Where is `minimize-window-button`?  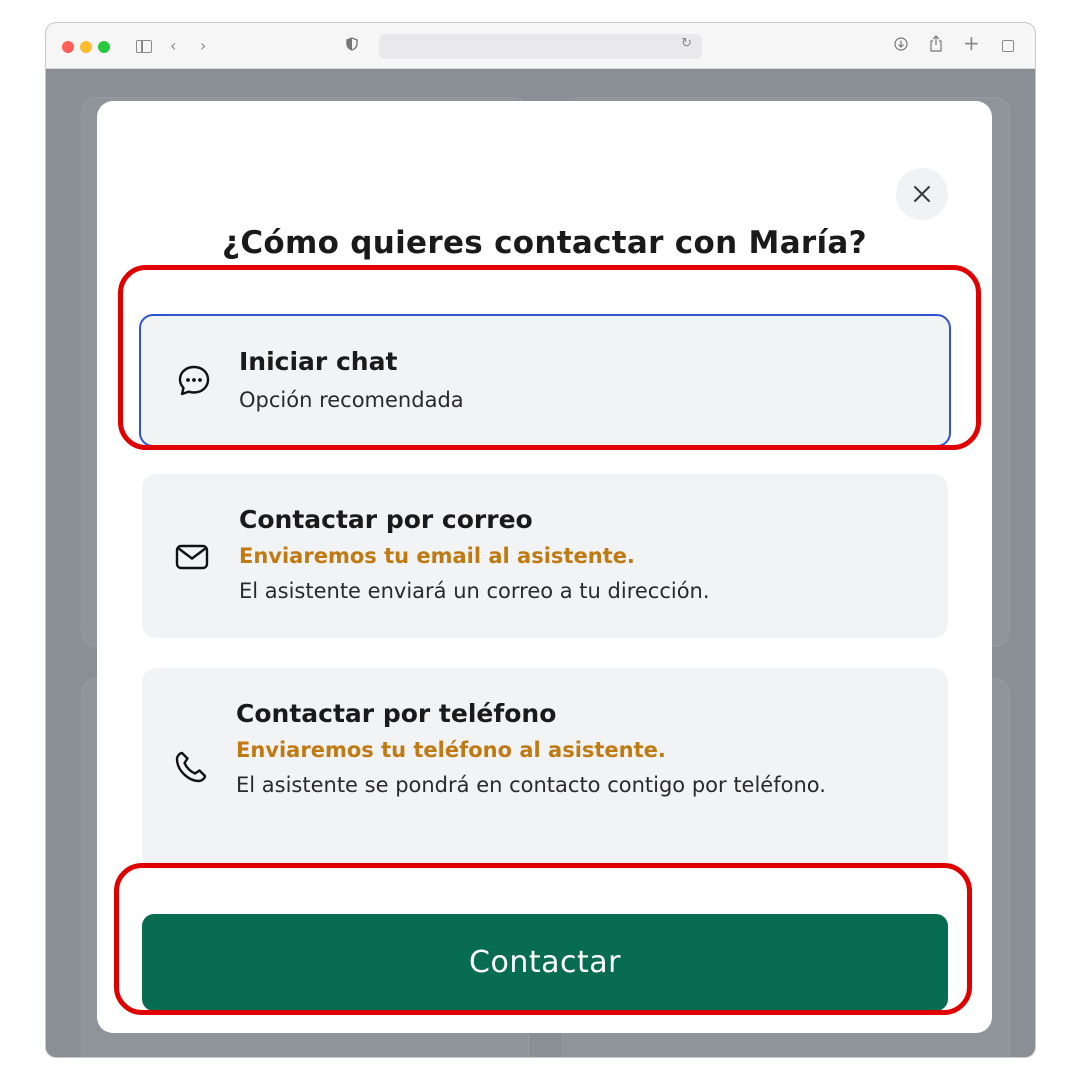
minimize-window-button is located at coordinates (86, 47).